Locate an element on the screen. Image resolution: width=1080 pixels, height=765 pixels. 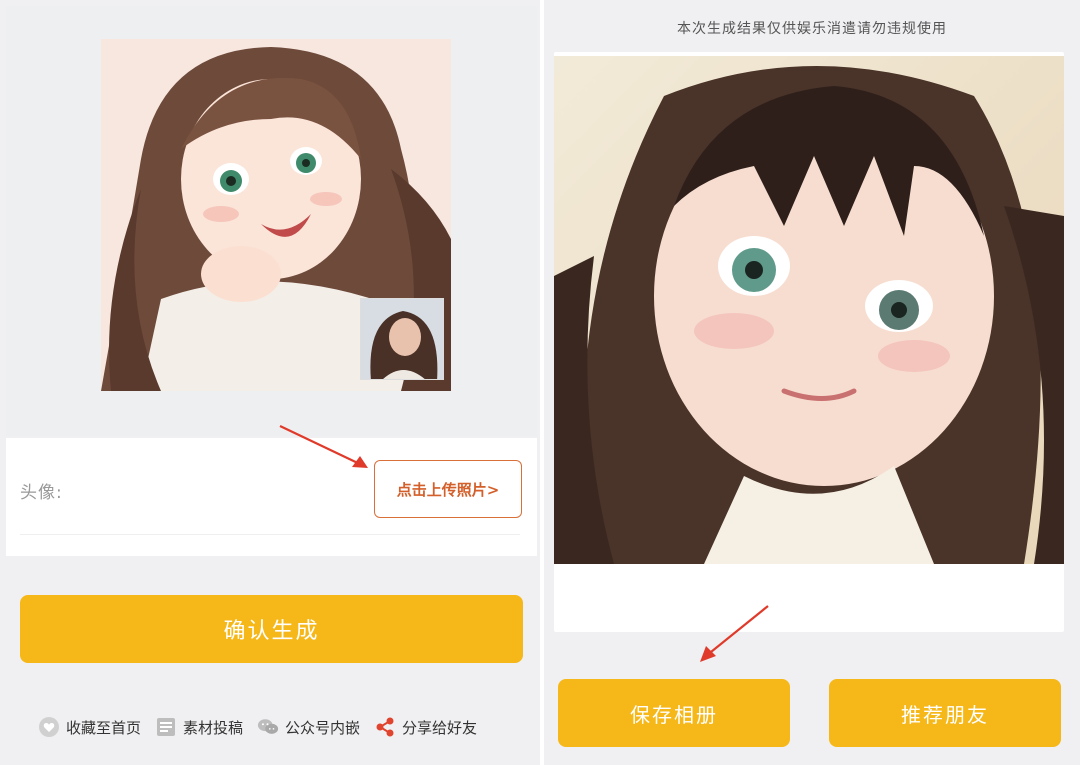
save-to-album-button: 保存相册 is located at coordinates (674, 713).